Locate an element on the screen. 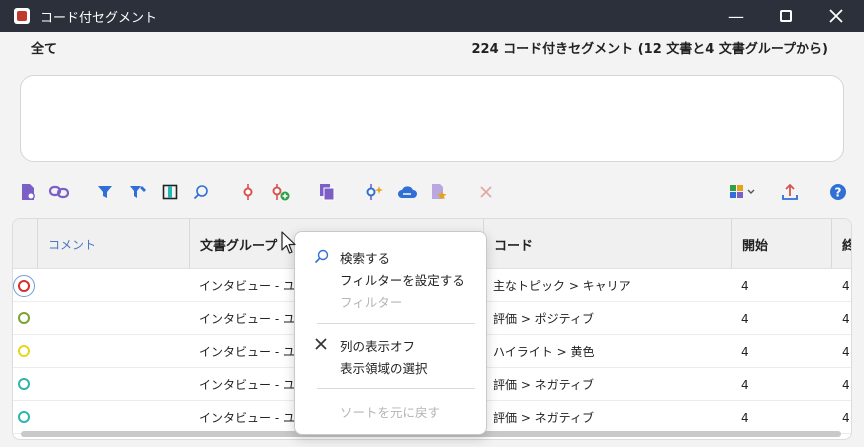  code-icon is located at coordinates (248, 192).